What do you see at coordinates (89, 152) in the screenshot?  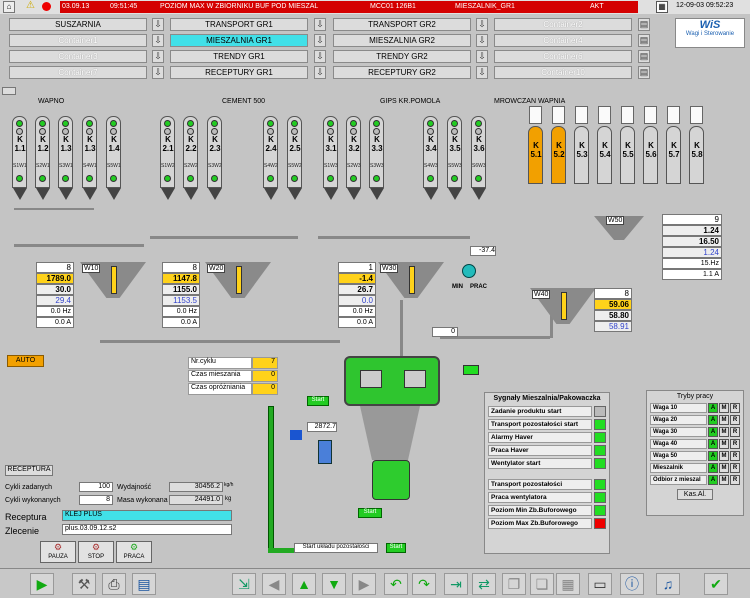 I see `silo-1.3: K 1.3 S4W1` at bounding box center [89, 152].